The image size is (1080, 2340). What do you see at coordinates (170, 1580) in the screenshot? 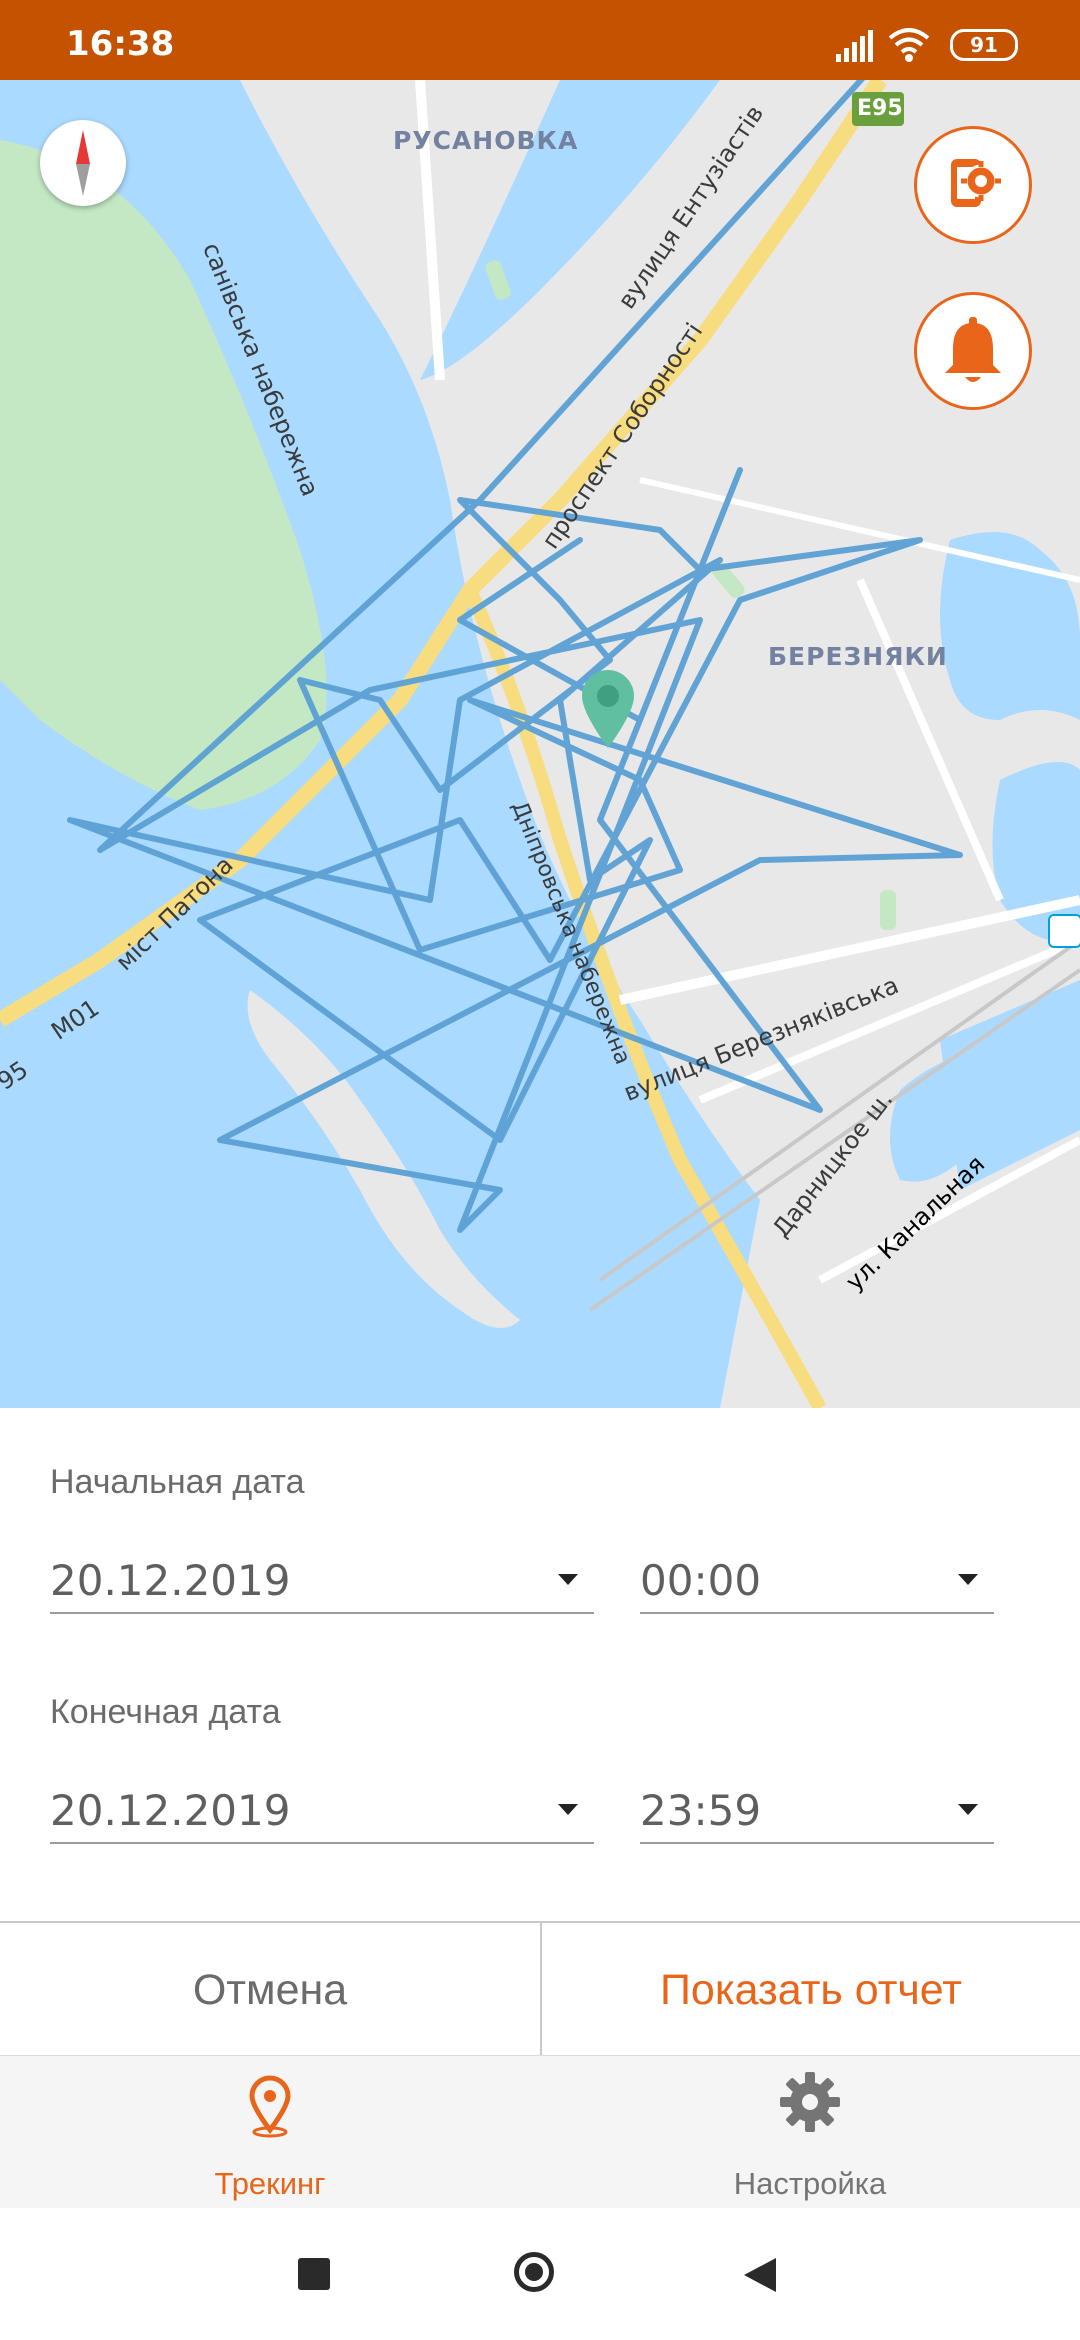
I see `start-date-value: 20.12.2019` at bounding box center [170, 1580].